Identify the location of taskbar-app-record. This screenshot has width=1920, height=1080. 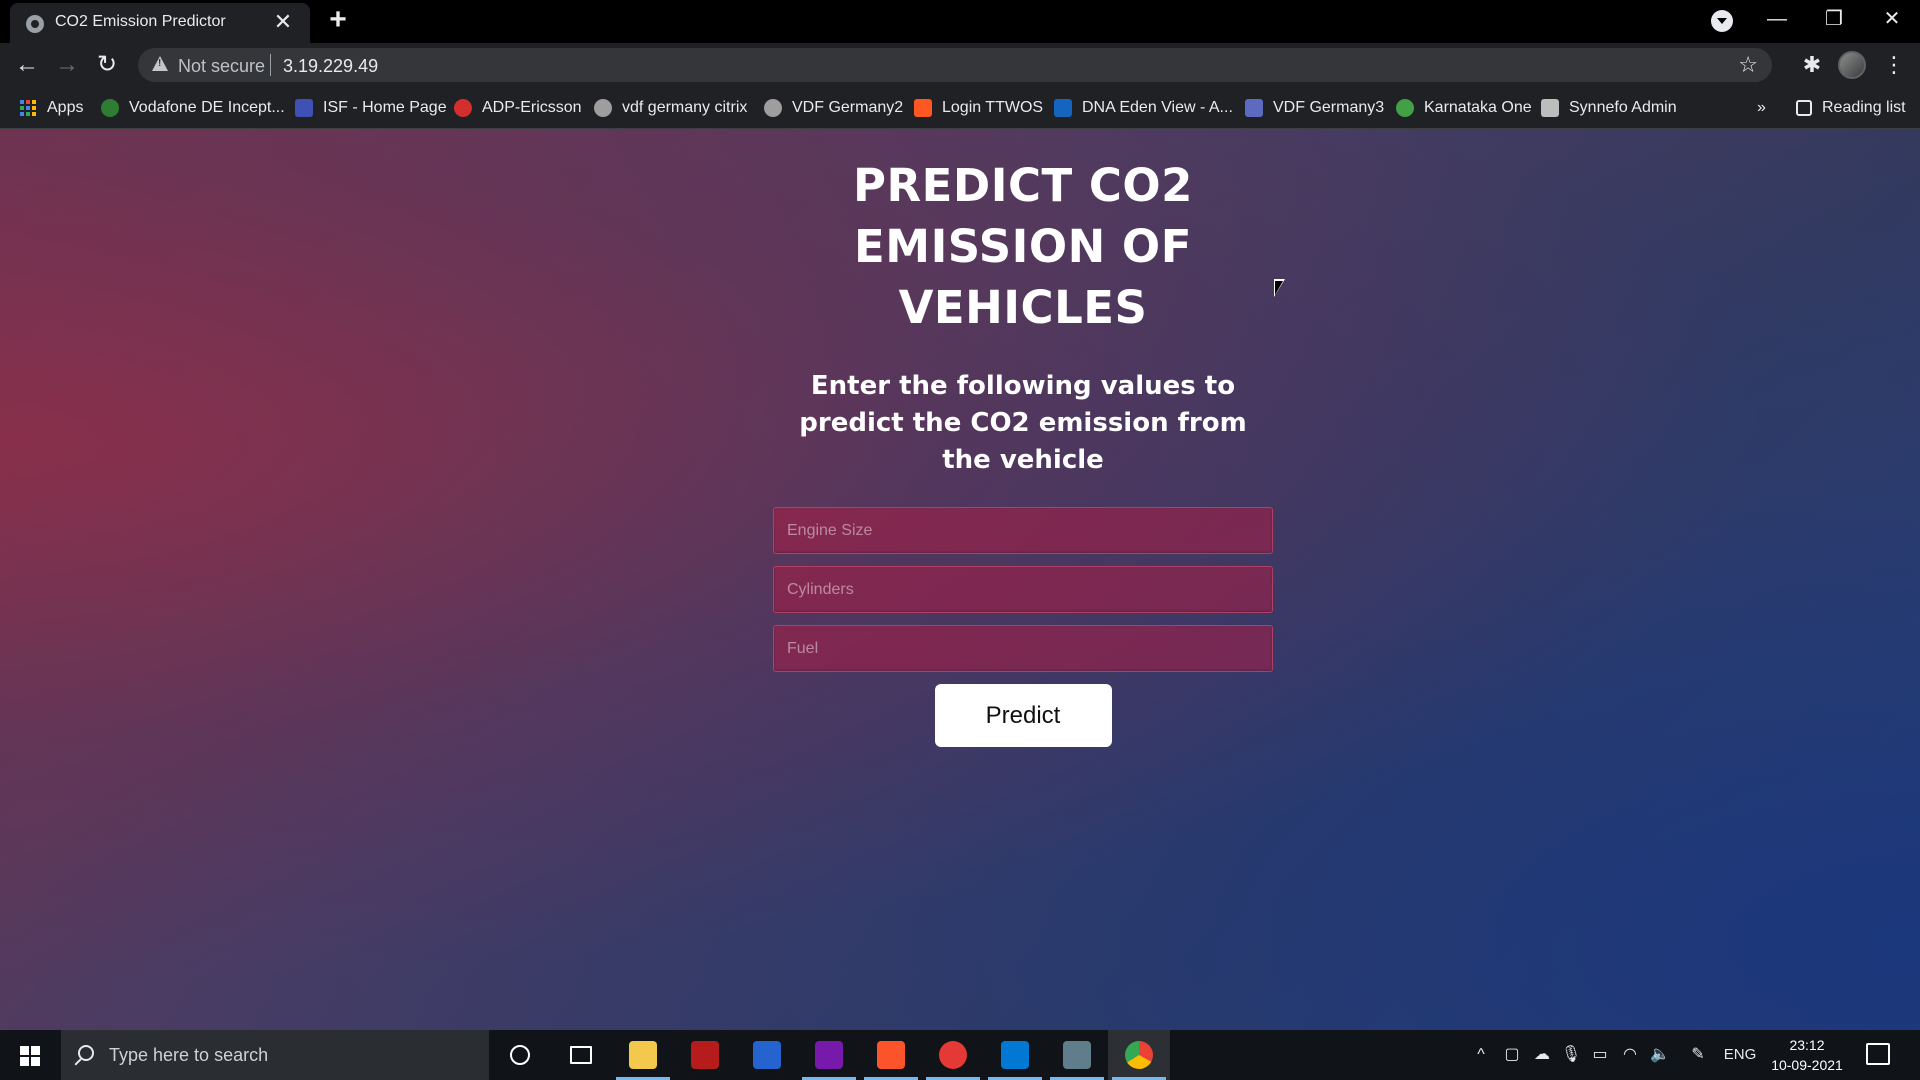
(953, 1055).